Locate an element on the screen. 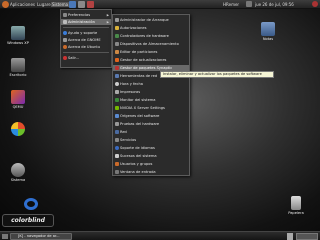 This screenshot has width=320, height=240. language-icon is located at coordinates (116, 148).